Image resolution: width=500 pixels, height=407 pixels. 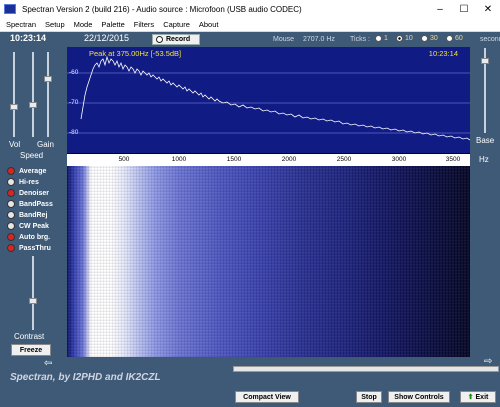 I want to click on freeze-button: Freeze, so click(x=31, y=350).